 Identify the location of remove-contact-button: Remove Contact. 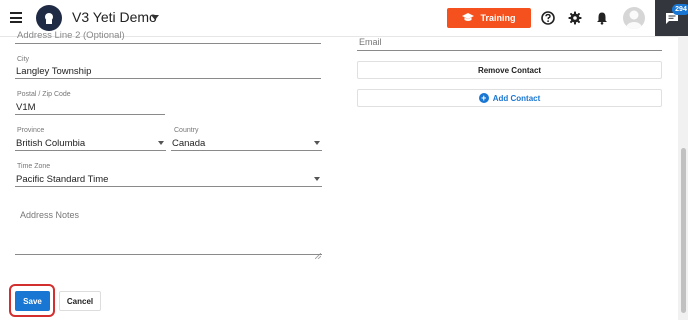
(509, 70).